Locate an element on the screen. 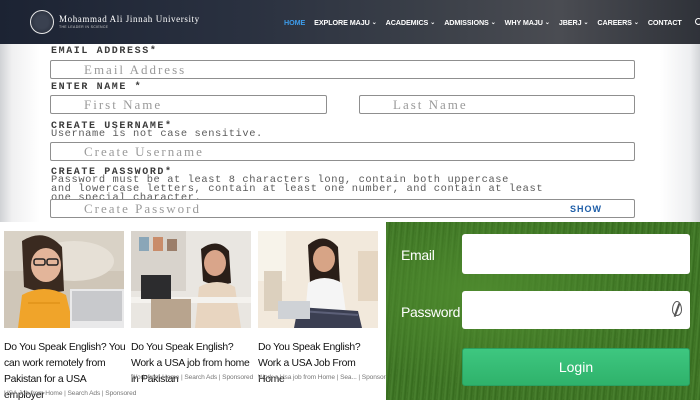 This screenshot has height=400, width=700. login-button: Login is located at coordinates (576, 367).